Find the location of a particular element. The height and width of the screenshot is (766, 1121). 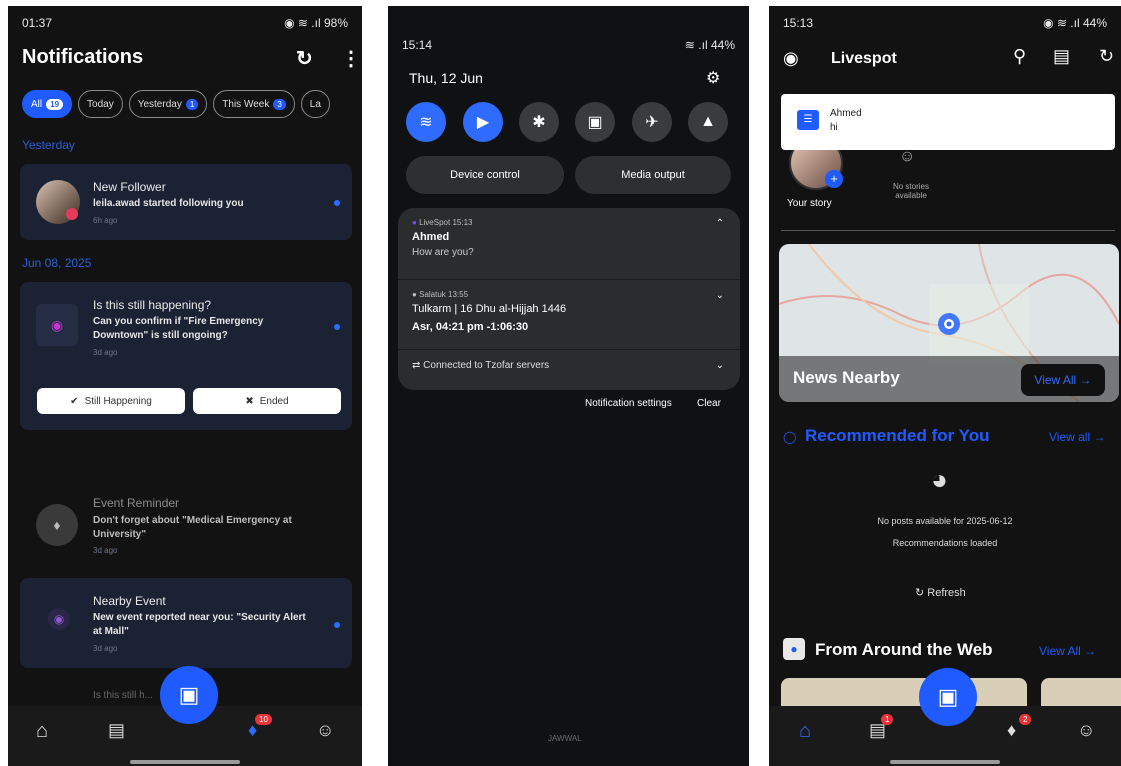

home-indicator is located at coordinates (185, 762).